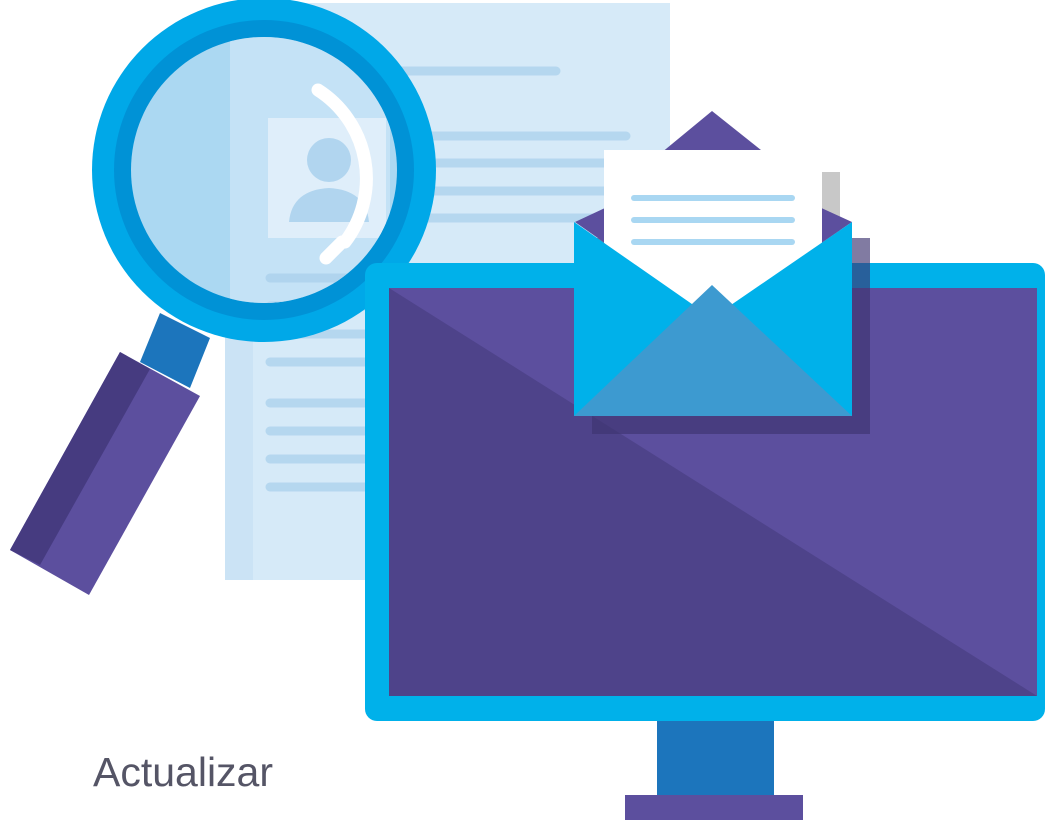 Image resolution: width=1050 pixels, height=820 pixels. What do you see at coordinates (722, 272) in the screenshot?
I see `envelope-icon` at bounding box center [722, 272].